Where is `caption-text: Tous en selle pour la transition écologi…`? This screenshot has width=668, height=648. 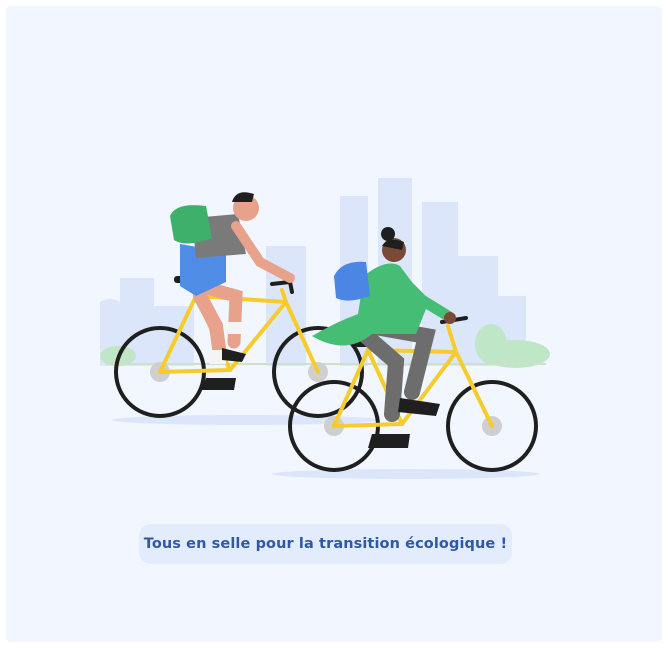
caption-text: Tous en selle pour la transition écologi… is located at coordinates (325, 544).